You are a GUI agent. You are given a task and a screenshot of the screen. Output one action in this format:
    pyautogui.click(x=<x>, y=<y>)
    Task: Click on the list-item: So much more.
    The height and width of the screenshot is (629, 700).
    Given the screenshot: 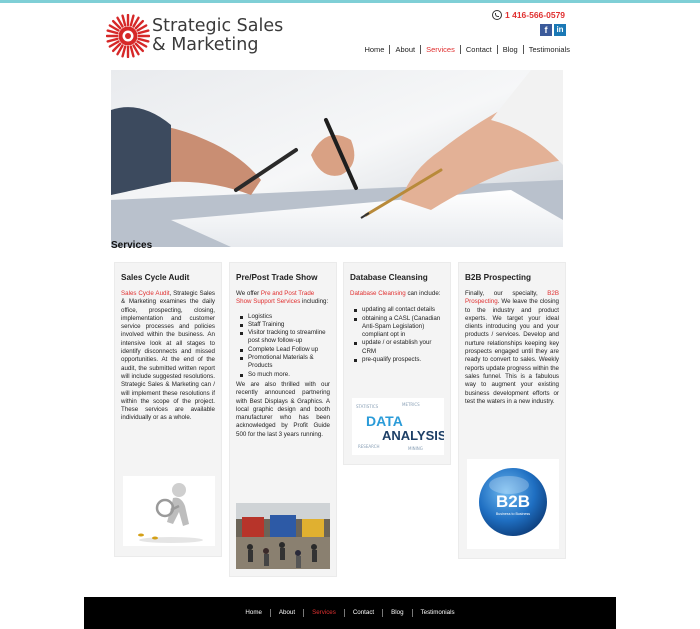 What is the action you would take?
    pyautogui.click(x=285, y=375)
    